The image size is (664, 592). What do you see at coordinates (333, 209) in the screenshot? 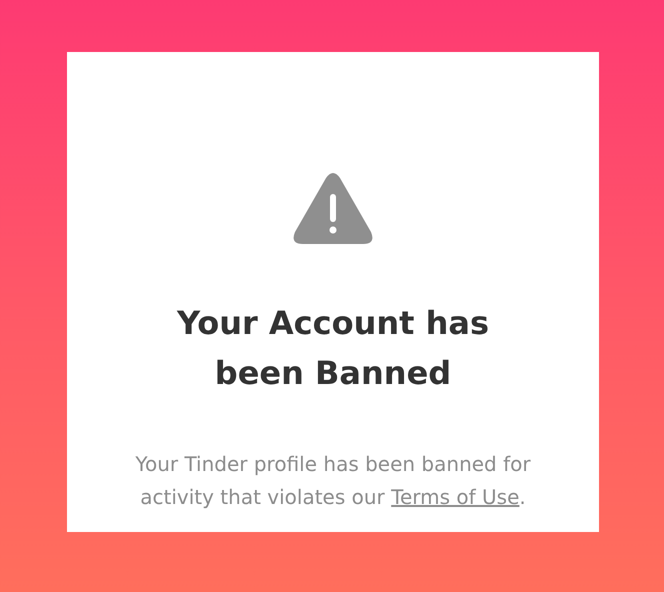
I see `warning-icon` at bounding box center [333, 209].